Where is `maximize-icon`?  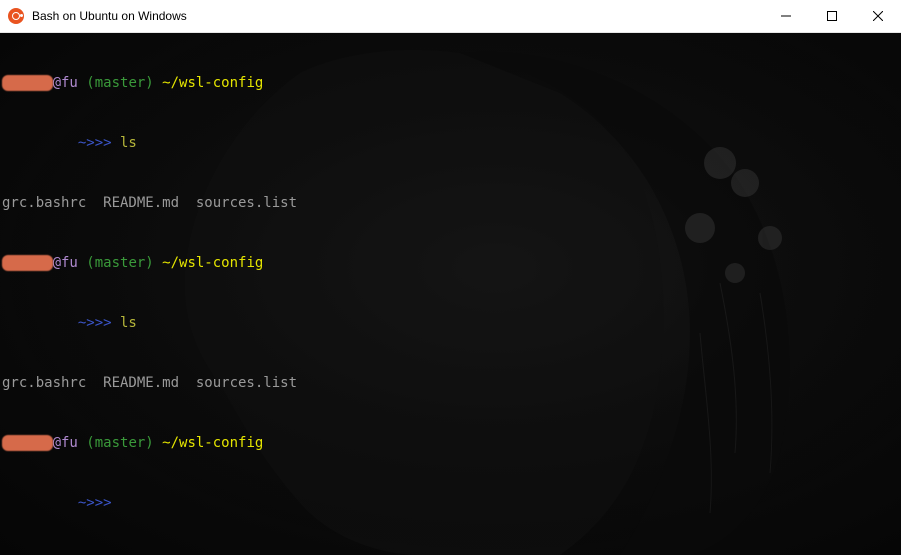 maximize-icon is located at coordinates (832, 16).